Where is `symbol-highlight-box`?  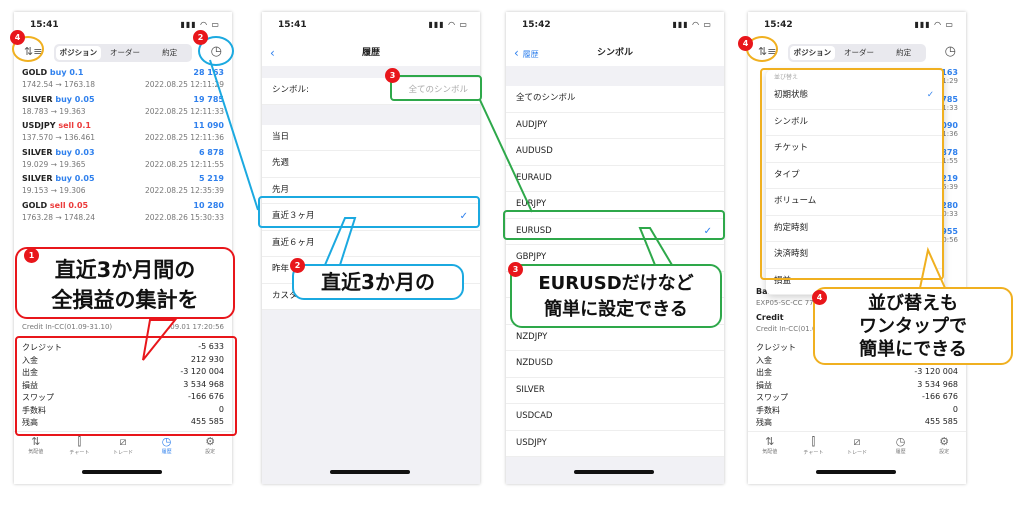 symbol-highlight-box is located at coordinates (436, 88).